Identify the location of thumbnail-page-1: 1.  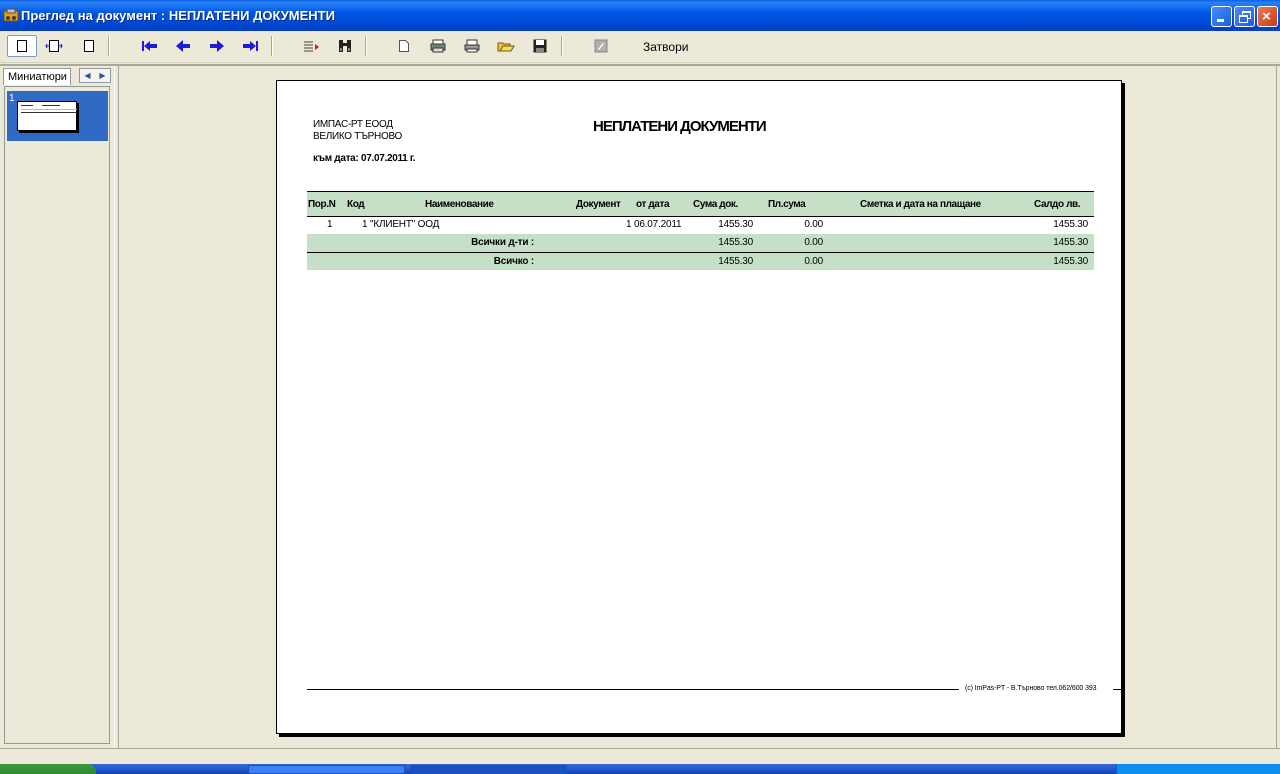
(57, 116).